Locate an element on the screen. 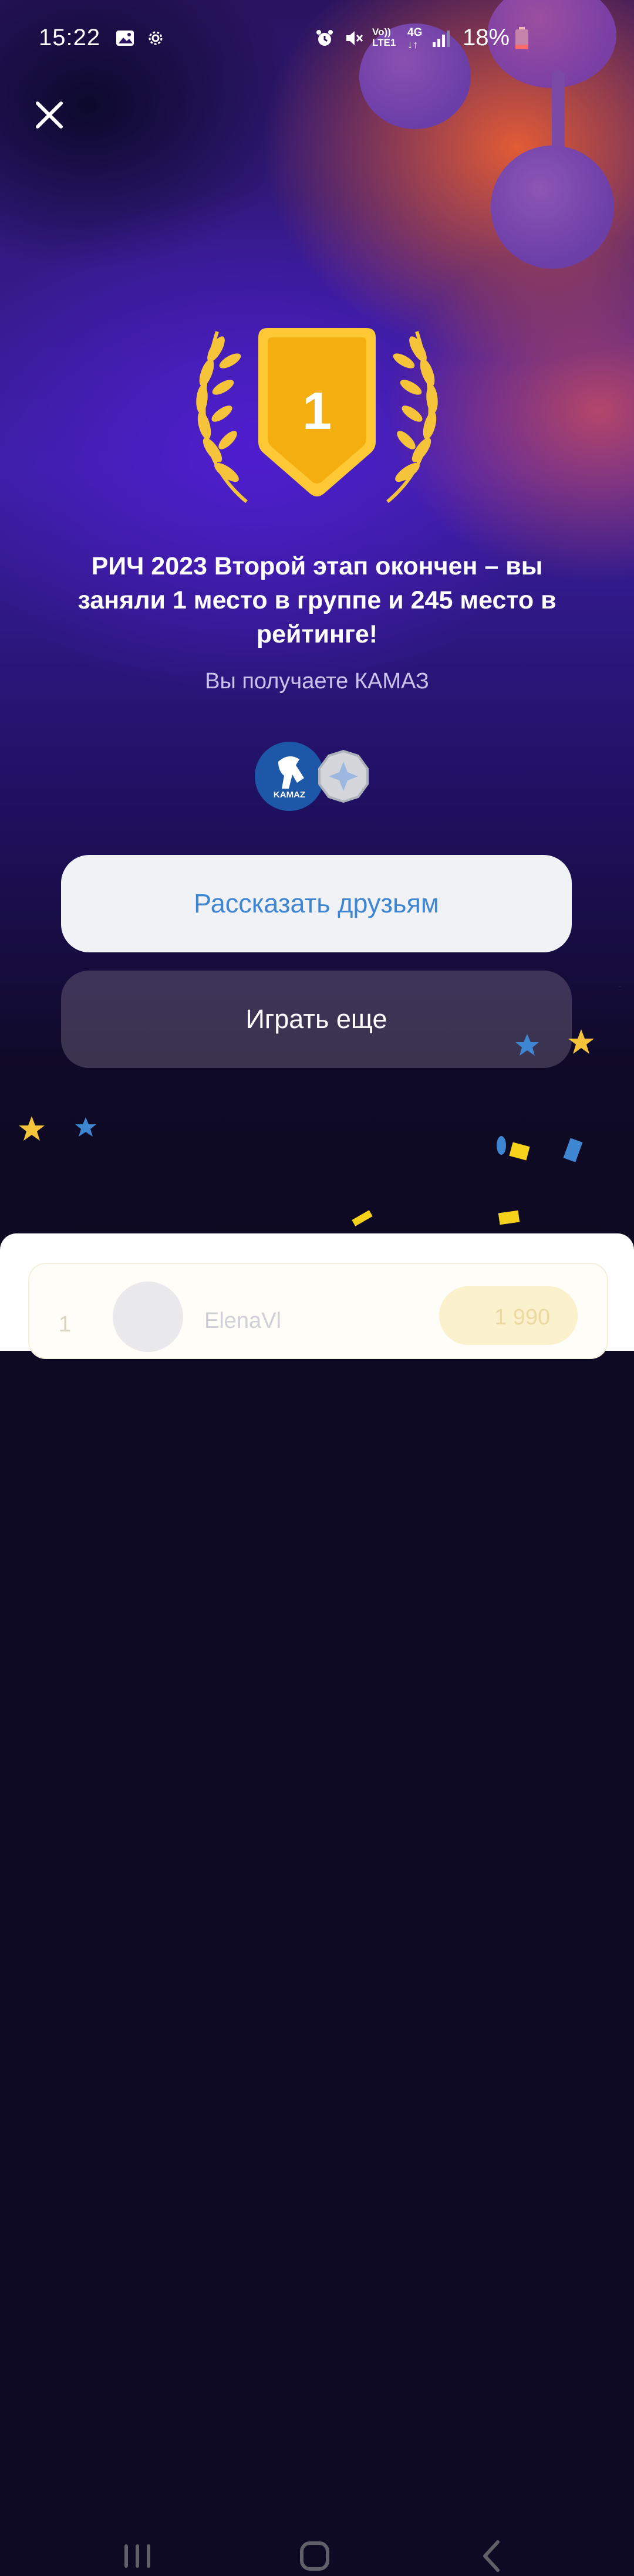  signal-icon is located at coordinates (441, 39).